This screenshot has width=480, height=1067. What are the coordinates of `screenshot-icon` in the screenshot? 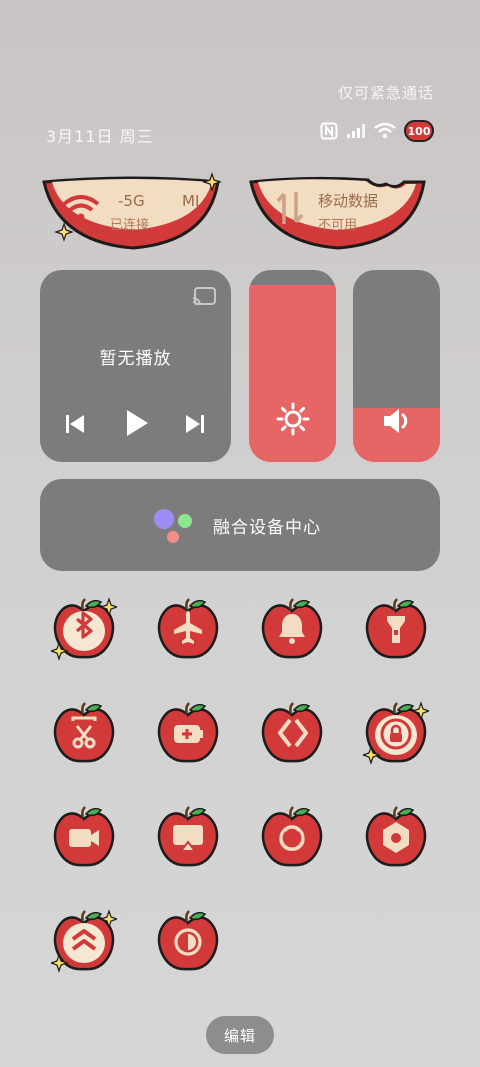 It's located at (84, 732).